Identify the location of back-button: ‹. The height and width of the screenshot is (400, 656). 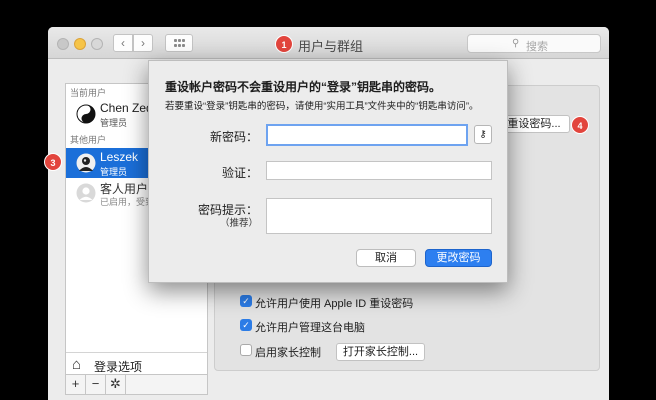
(123, 43).